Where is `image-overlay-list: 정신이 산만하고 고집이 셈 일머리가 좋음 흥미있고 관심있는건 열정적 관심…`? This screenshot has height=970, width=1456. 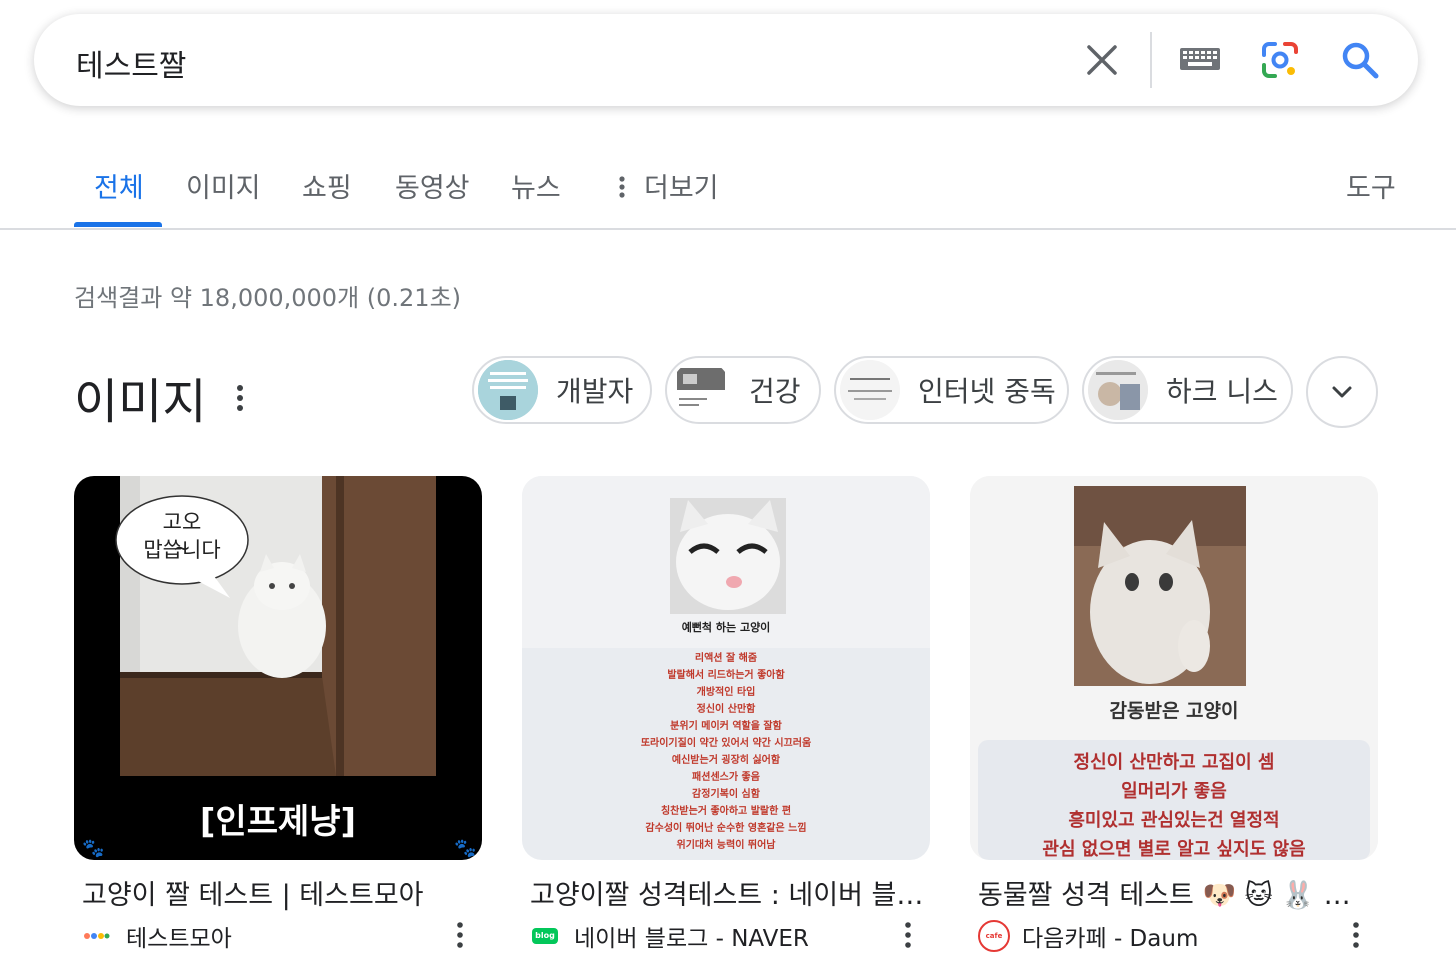 image-overlay-list: 정신이 산만하고 고집이 셈 일머리가 좋음 흥미있고 관심있는건 열정적 관심… is located at coordinates (1174, 804).